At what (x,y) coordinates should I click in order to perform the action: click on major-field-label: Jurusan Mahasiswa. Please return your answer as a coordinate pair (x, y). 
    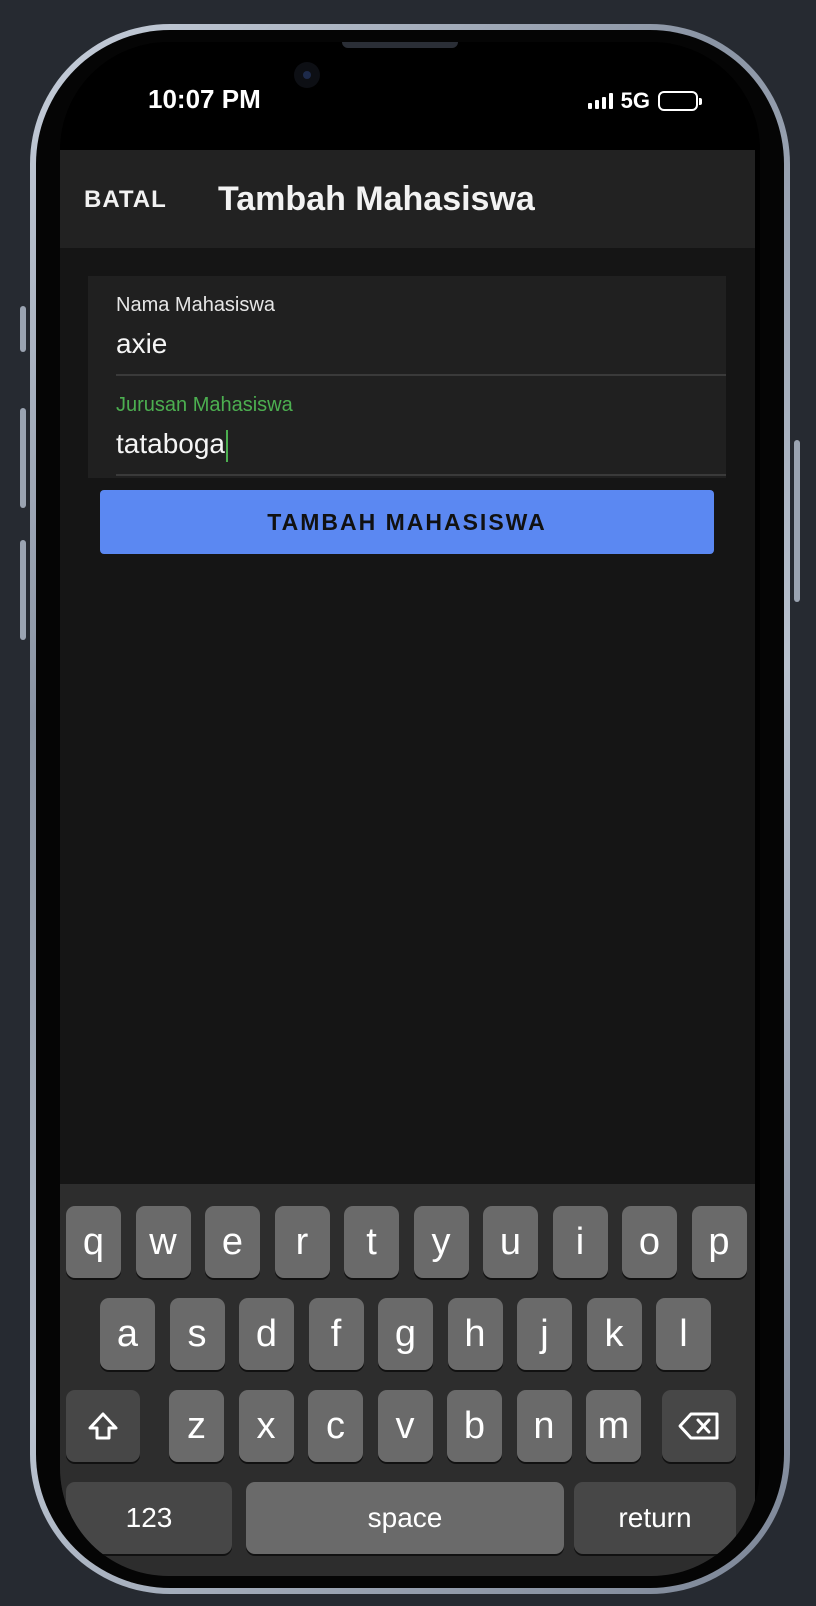
    Looking at the image, I should click on (204, 405).